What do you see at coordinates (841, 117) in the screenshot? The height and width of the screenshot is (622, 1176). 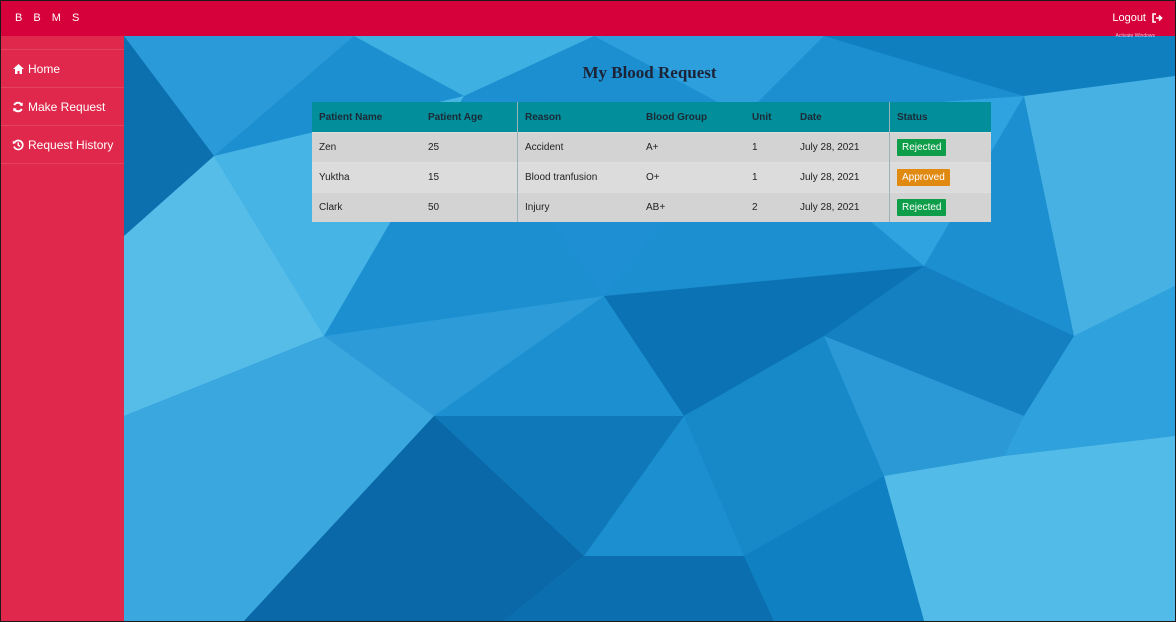 I see `column-header: Date` at bounding box center [841, 117].